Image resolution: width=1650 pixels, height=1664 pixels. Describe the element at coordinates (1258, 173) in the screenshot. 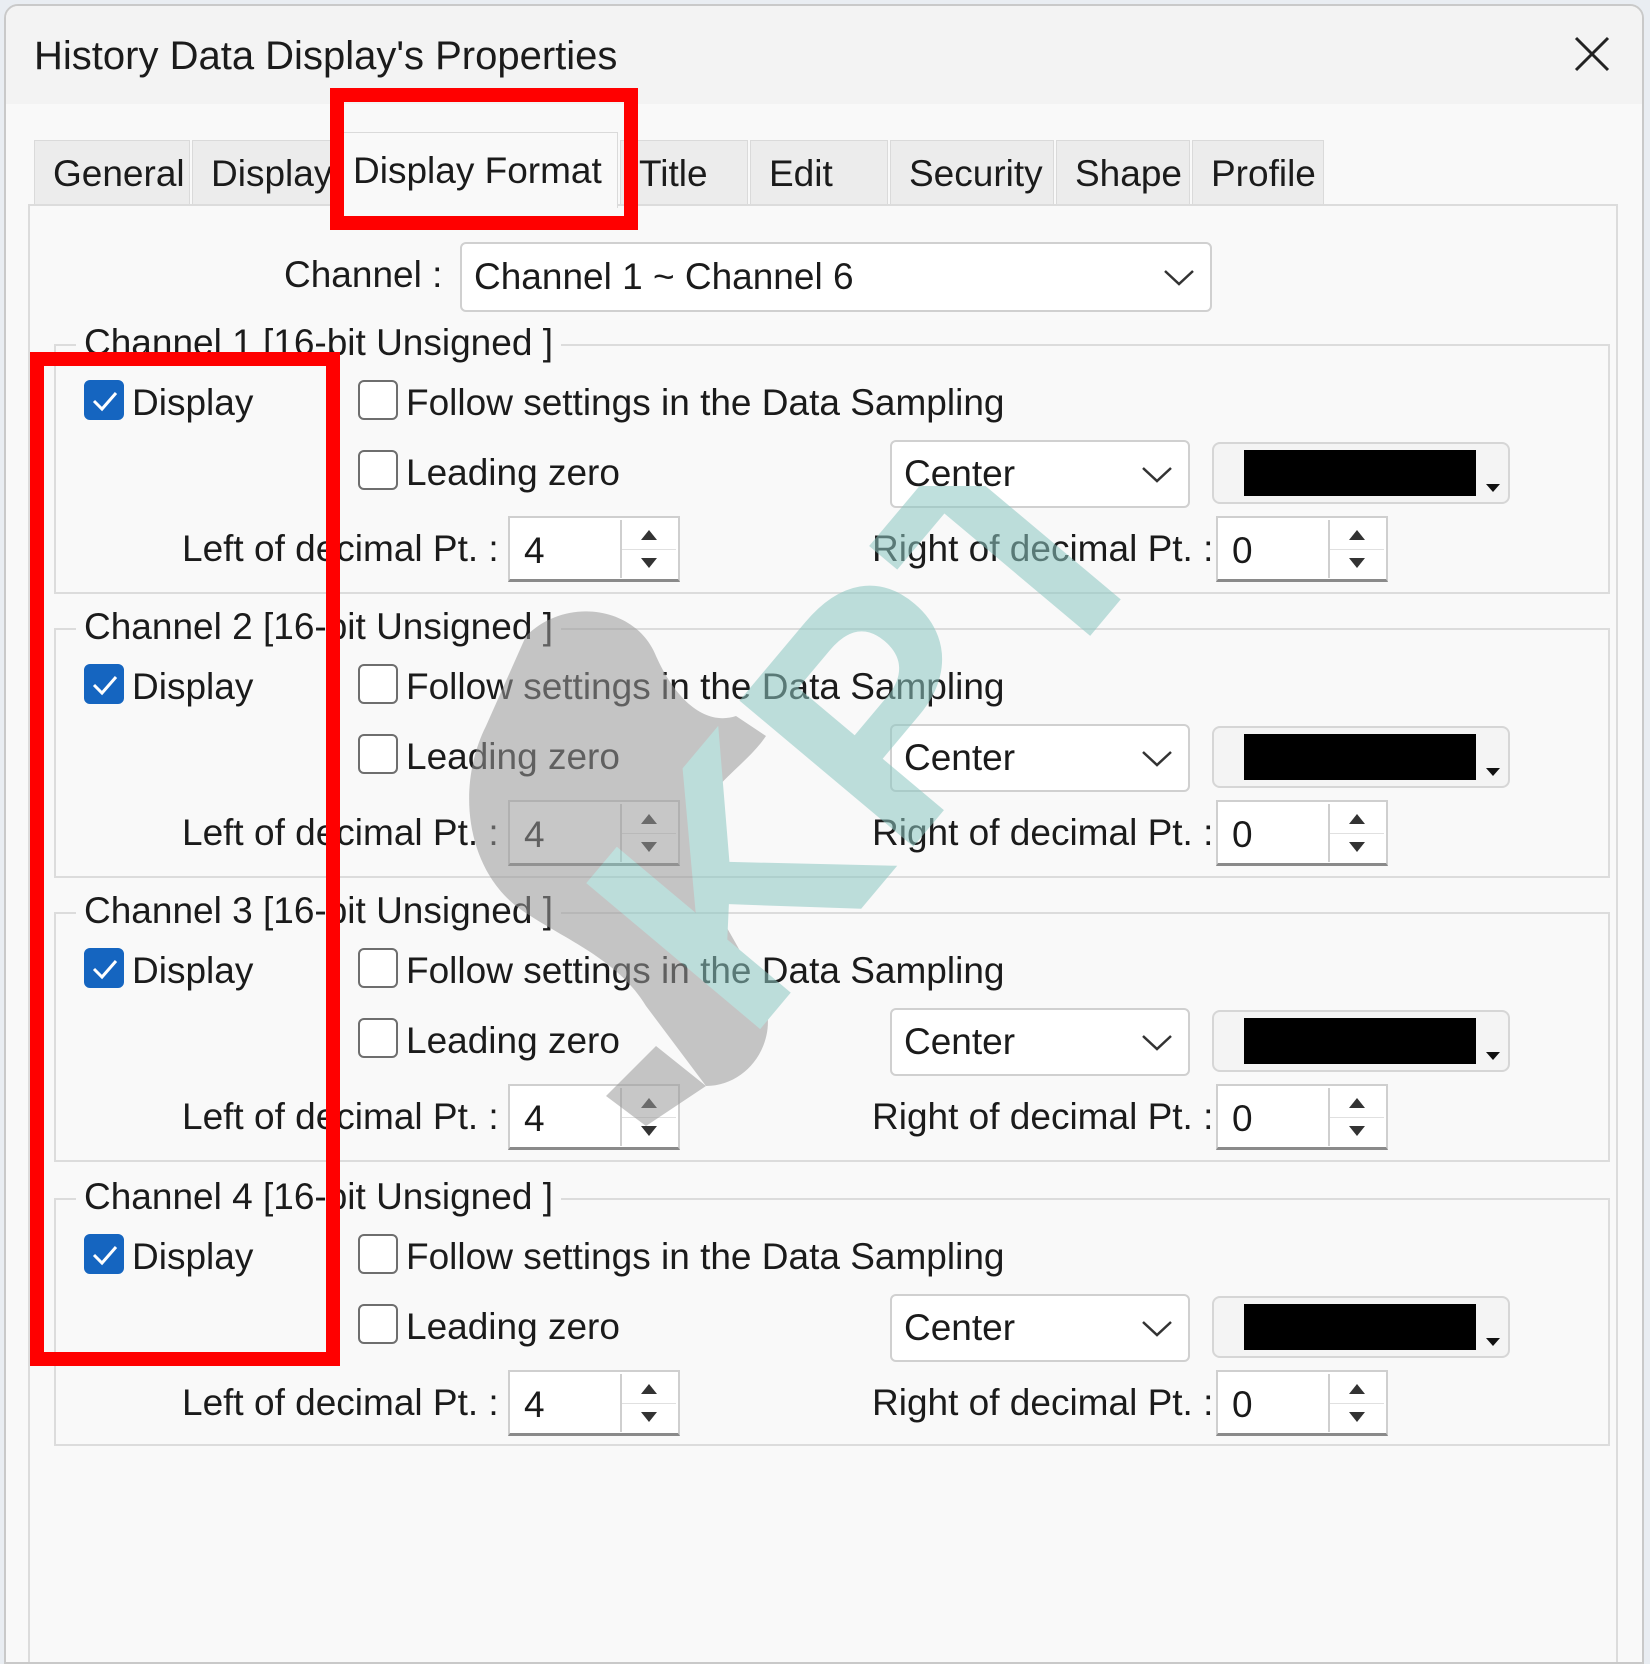

I see `tab-profile: Profile` at that location.